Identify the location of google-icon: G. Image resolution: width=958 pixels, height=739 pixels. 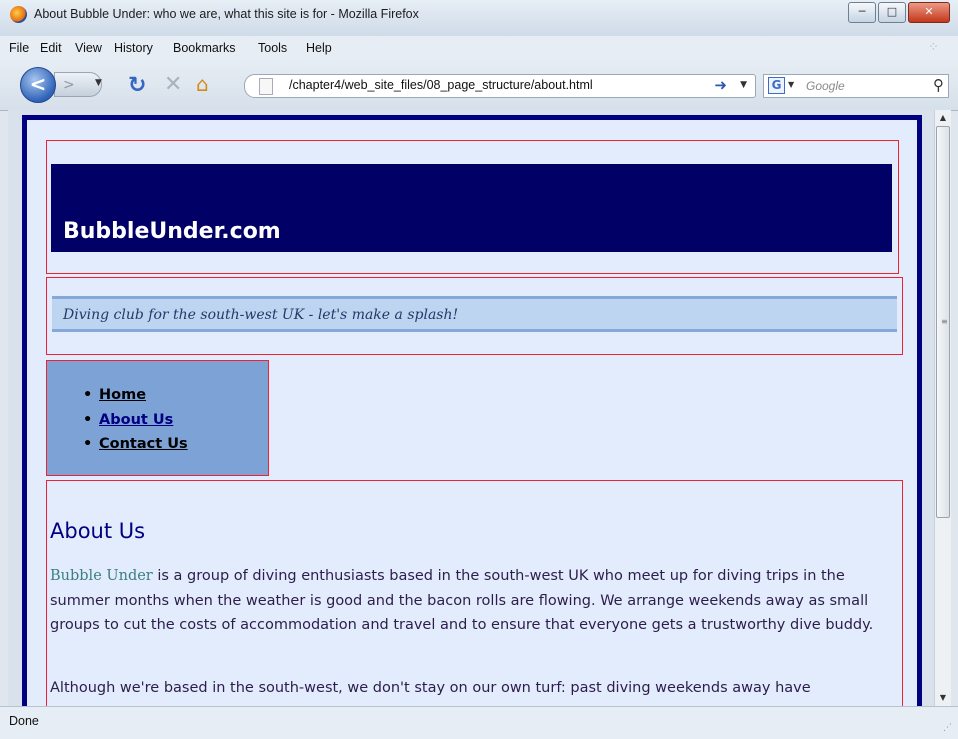
(776, 85).